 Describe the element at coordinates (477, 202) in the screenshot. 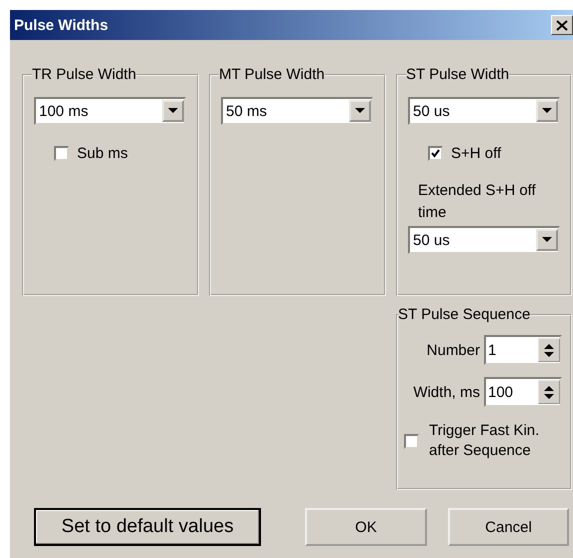

I see `field-label: Extended S+H off time` at that location.